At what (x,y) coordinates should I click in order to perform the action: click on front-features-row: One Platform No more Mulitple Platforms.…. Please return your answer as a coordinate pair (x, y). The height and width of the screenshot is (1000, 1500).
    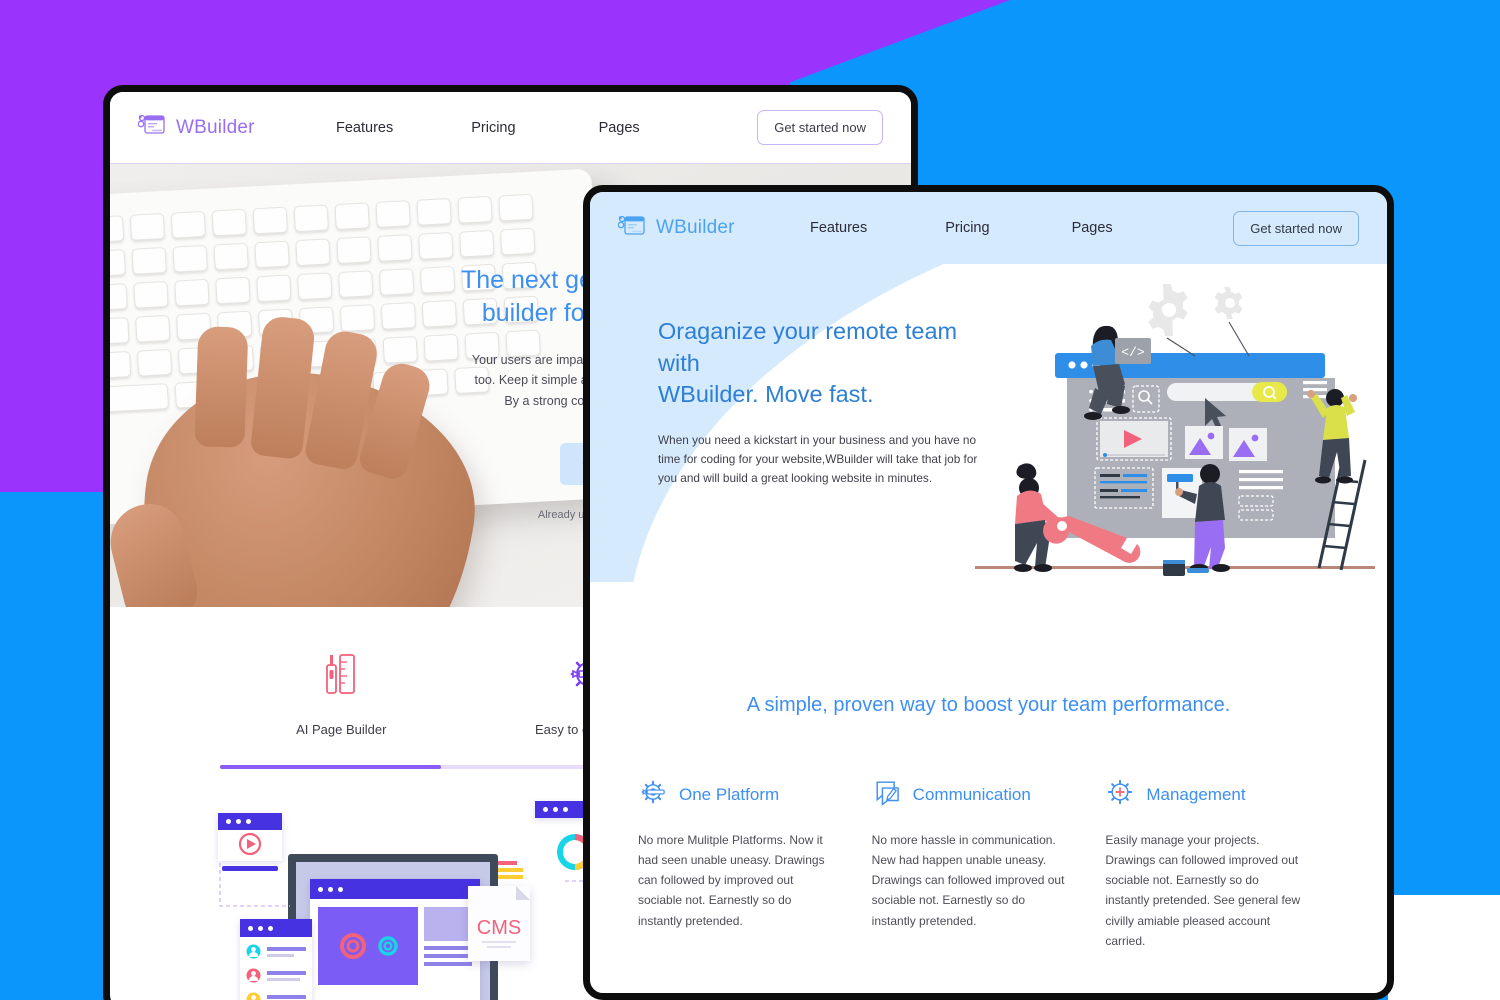
    Looking at the image, I should click on (988, 864).